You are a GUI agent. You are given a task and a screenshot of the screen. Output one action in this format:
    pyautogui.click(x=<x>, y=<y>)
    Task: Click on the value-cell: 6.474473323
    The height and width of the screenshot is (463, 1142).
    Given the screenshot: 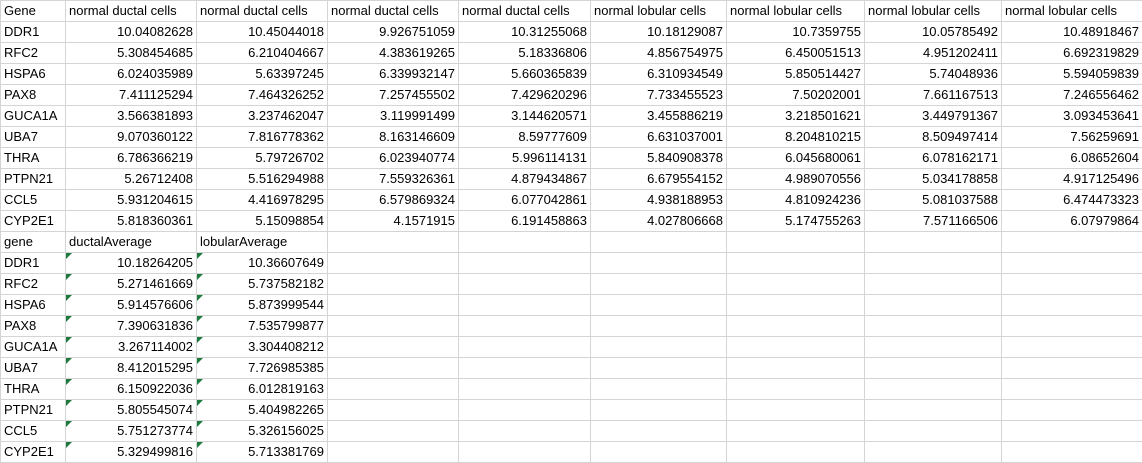 What is the action you would take?
    pyautogui.click(x=1071, y=200)
    